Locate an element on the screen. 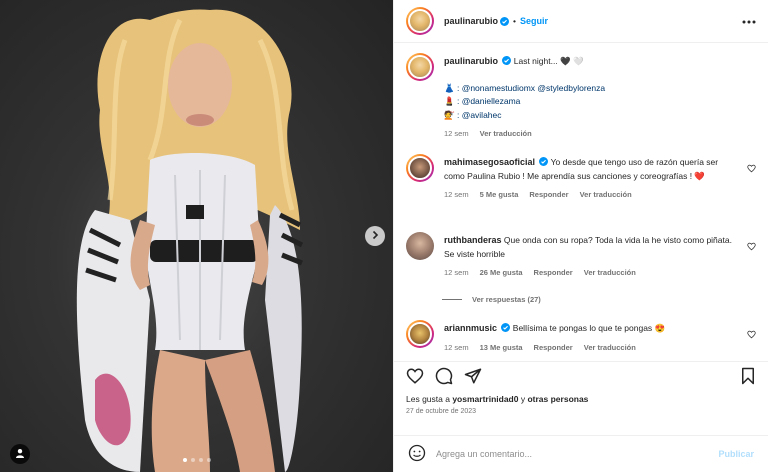 This screenshot has width=768, height=472. comment-username: mahimasegosaoficial is located at coordinates (489, 162).